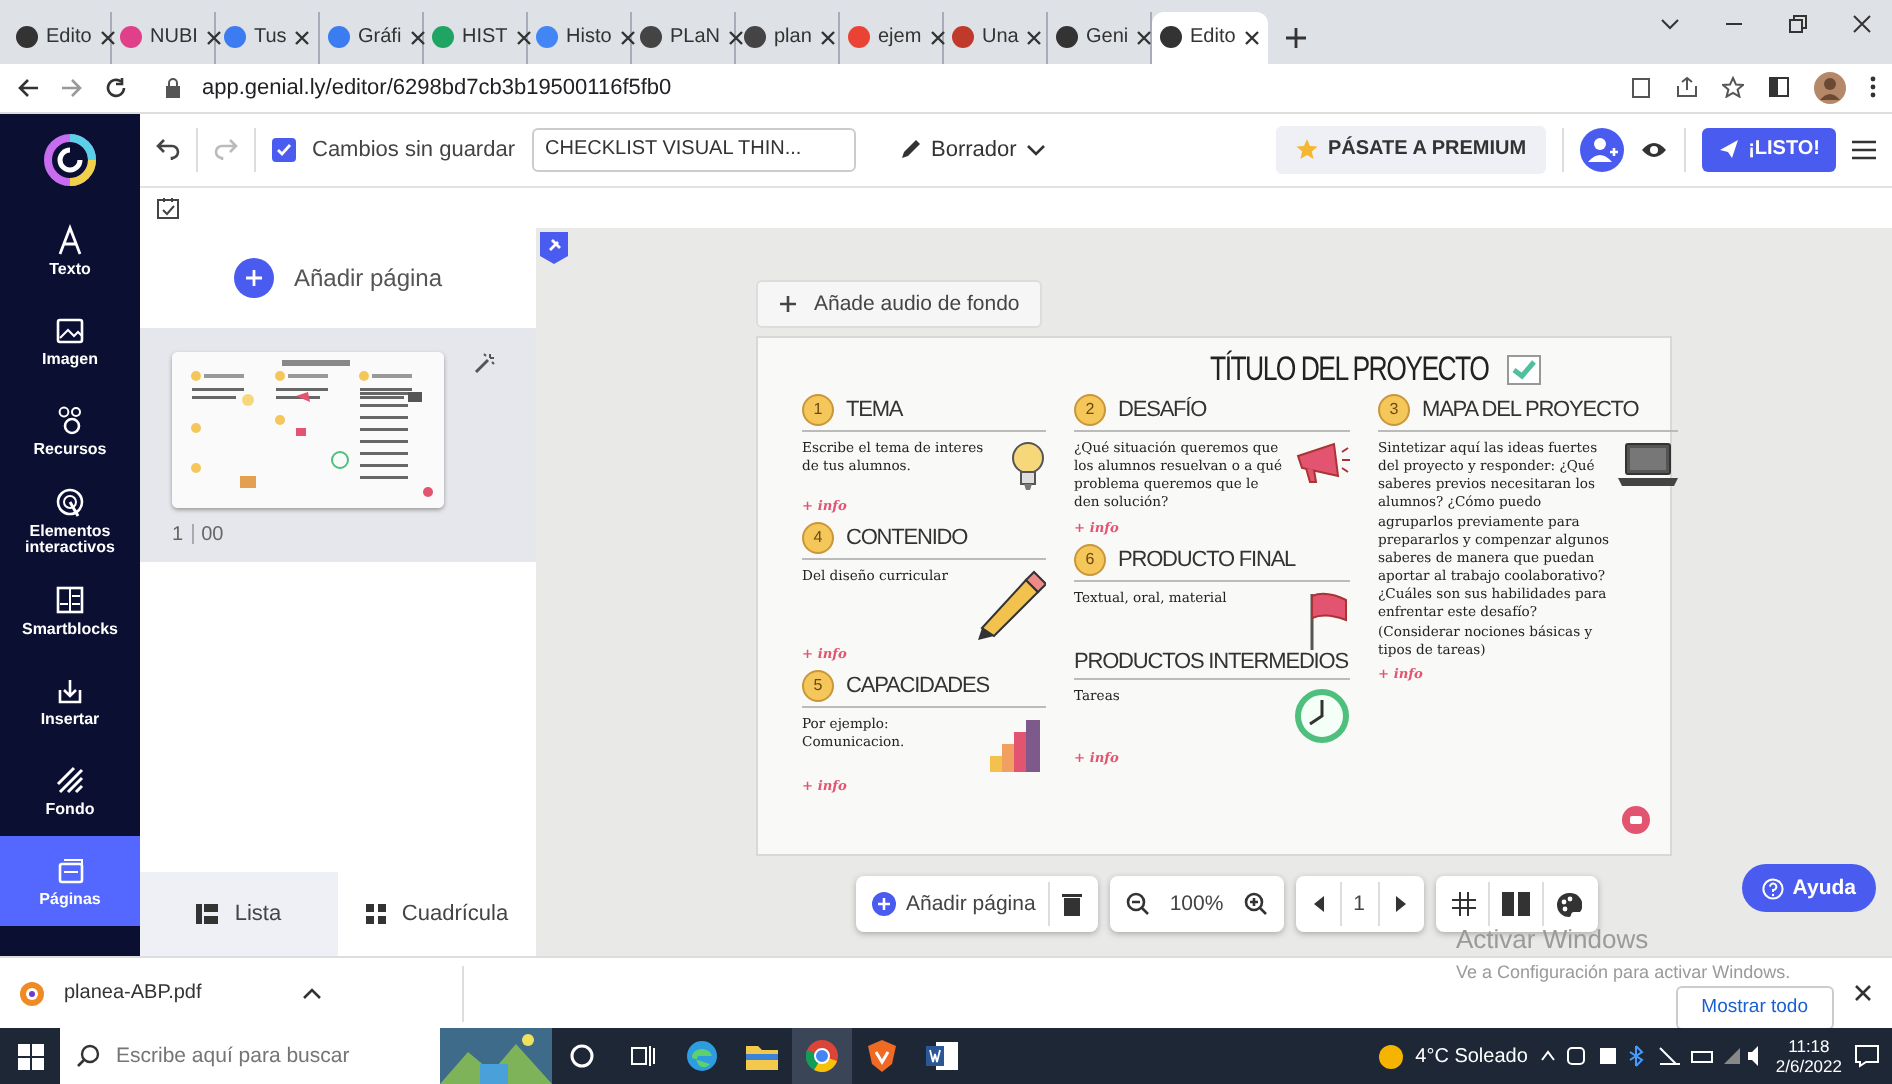  What do you see at coordinates (910, 149) in the screenshot?
I see `pencil-icon` at bounding box center [910, 149].